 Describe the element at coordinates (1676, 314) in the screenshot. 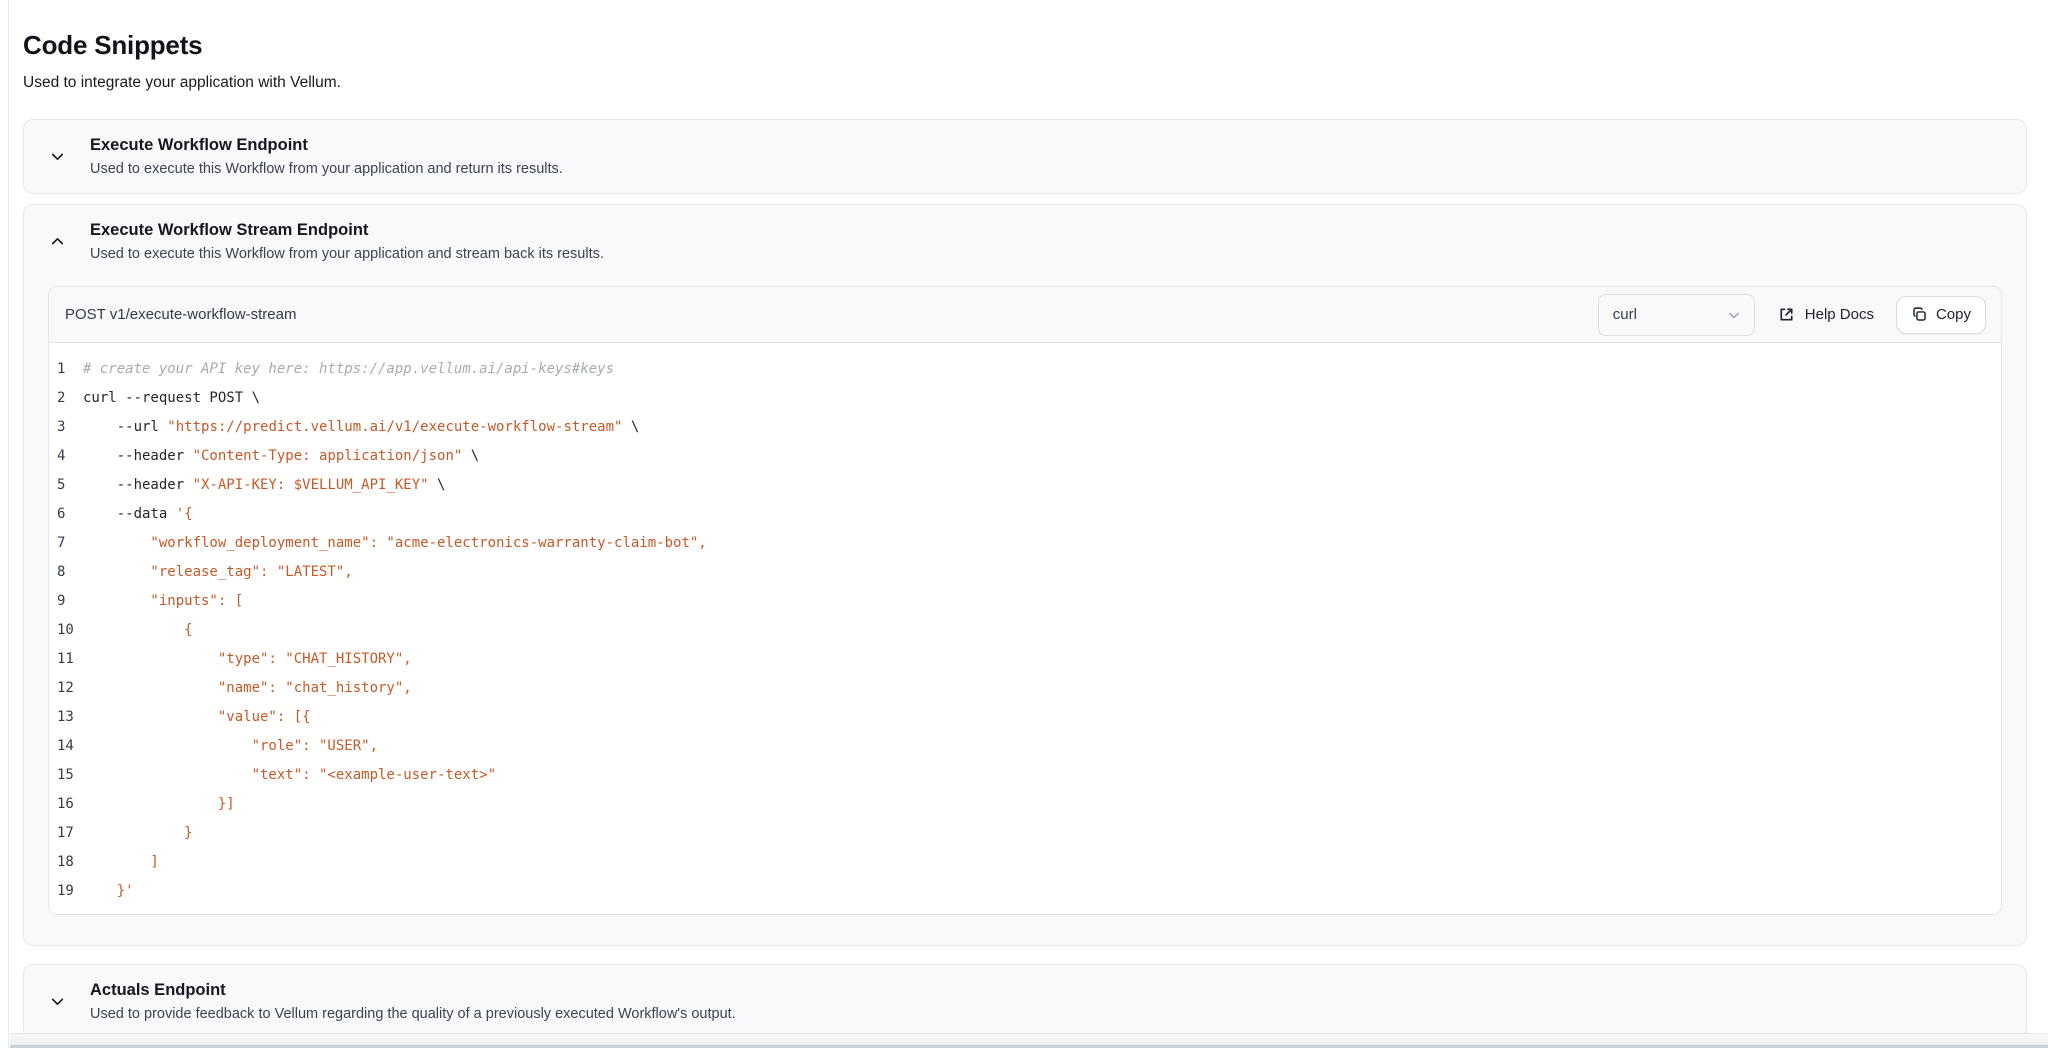

I see `language-select: curl` at that location.